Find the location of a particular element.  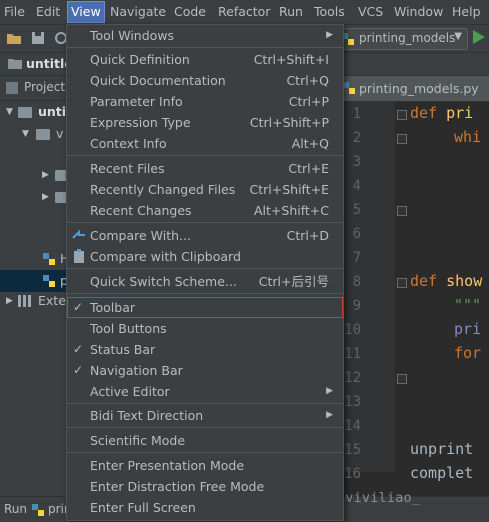

code-line-16: complet is located at coordinates (441, 473).